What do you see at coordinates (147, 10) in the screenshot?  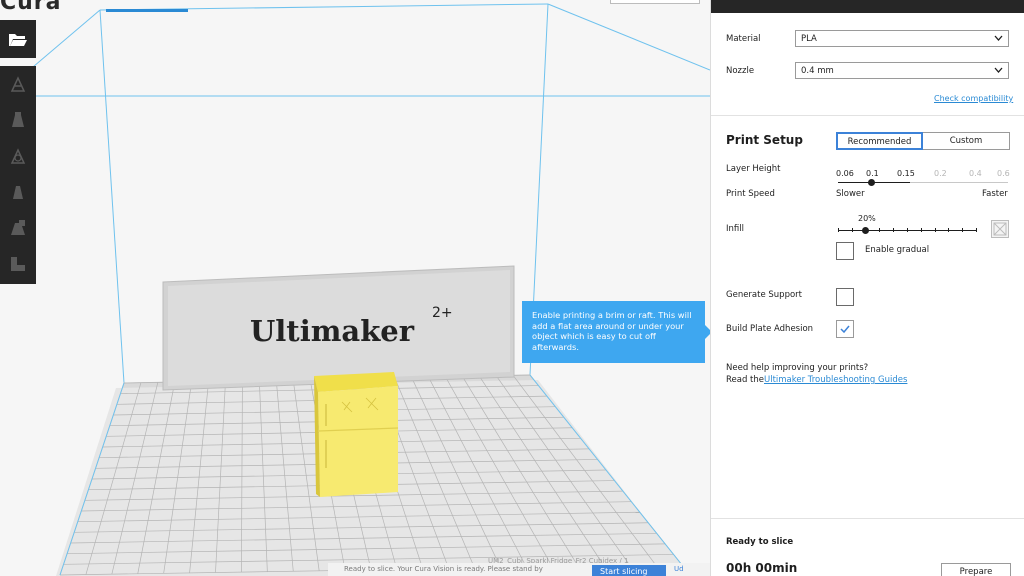 I see `active-stage-tab-indicator` at bounding box center [147, 10].